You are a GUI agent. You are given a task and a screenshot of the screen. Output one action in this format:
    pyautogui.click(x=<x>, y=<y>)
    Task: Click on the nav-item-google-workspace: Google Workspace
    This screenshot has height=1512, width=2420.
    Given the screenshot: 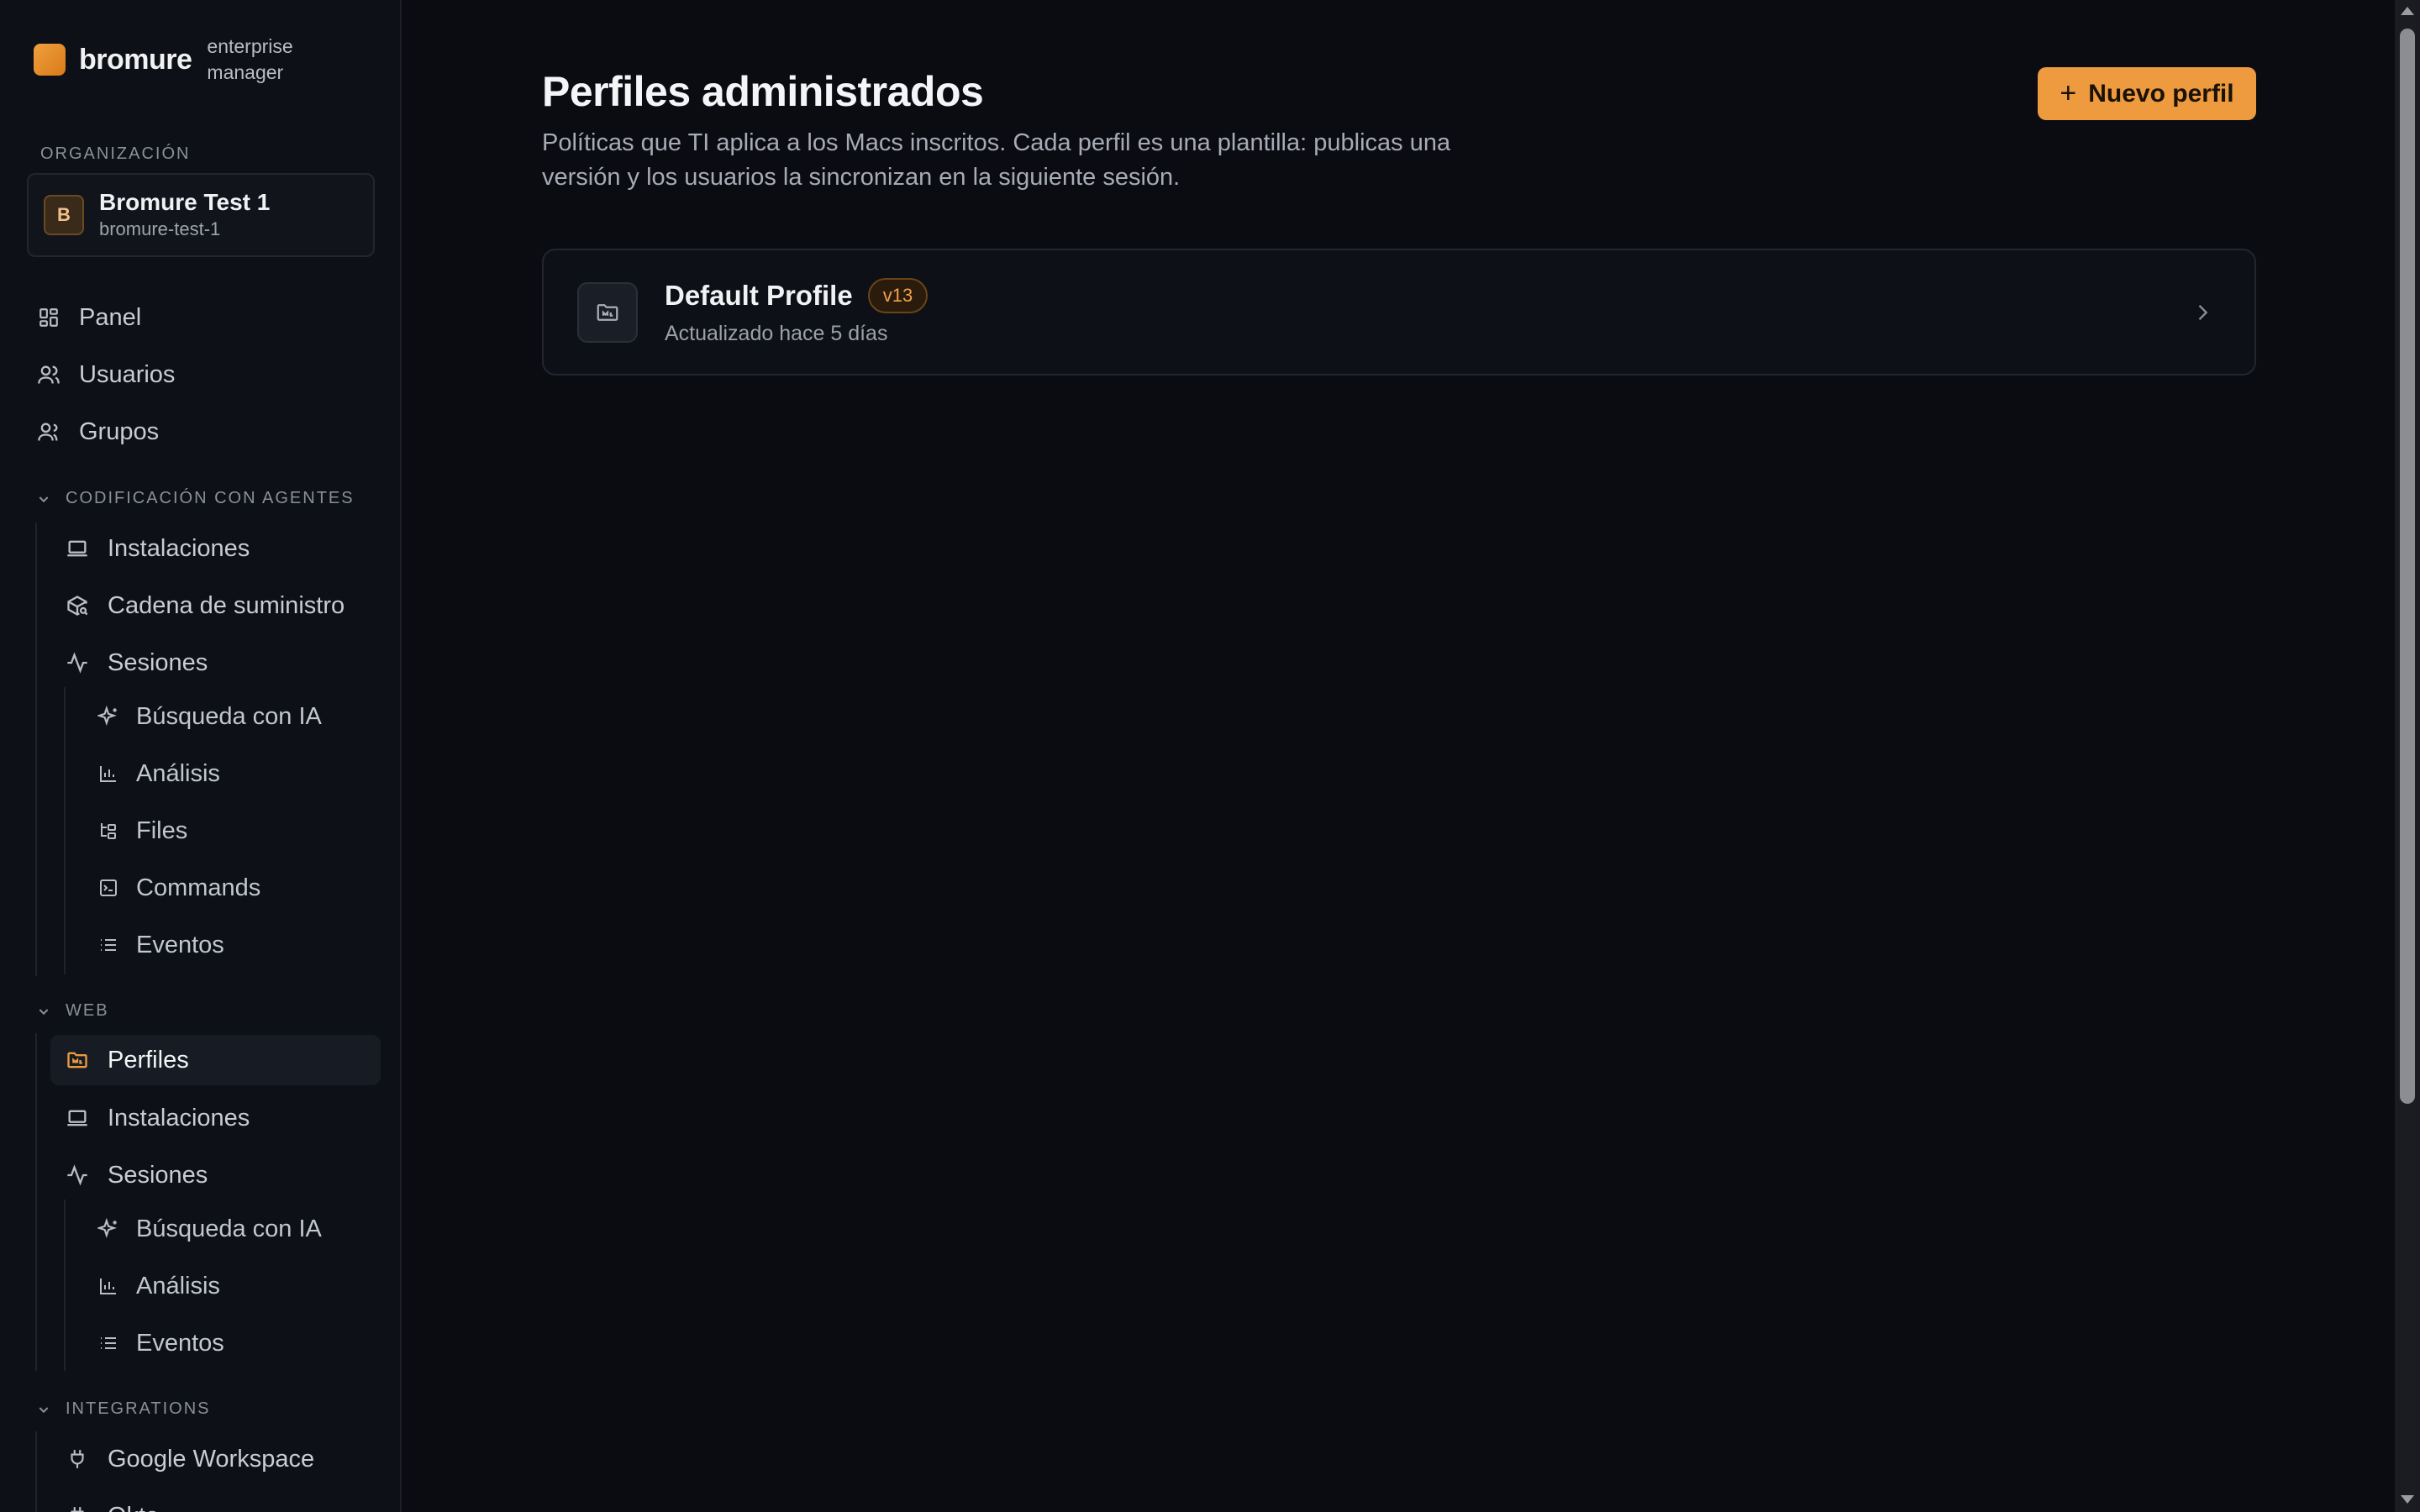 What is the action you would take?
    pyautogui.click(x=224, y=1459)
    